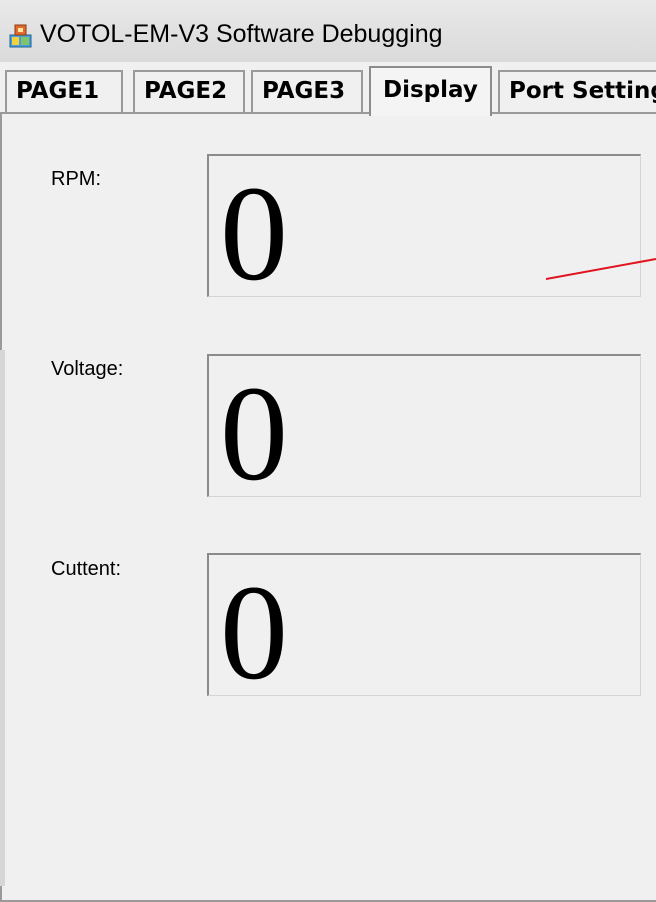 The width and height of the screenshot is (656, 902). I want to click on tab-page3: PAGE3, so click(307, 91).